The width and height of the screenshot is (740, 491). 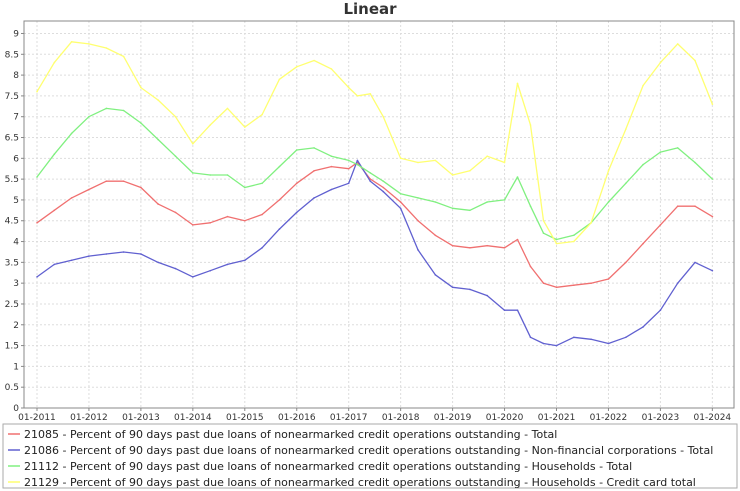 I want to click on y-tick-label: 8.5, so click(x=12, y=55).